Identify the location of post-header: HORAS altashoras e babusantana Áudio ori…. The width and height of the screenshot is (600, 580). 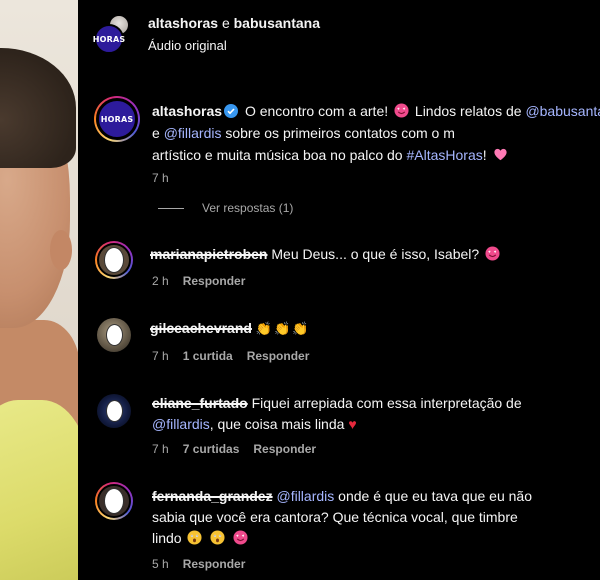
(339, 35).